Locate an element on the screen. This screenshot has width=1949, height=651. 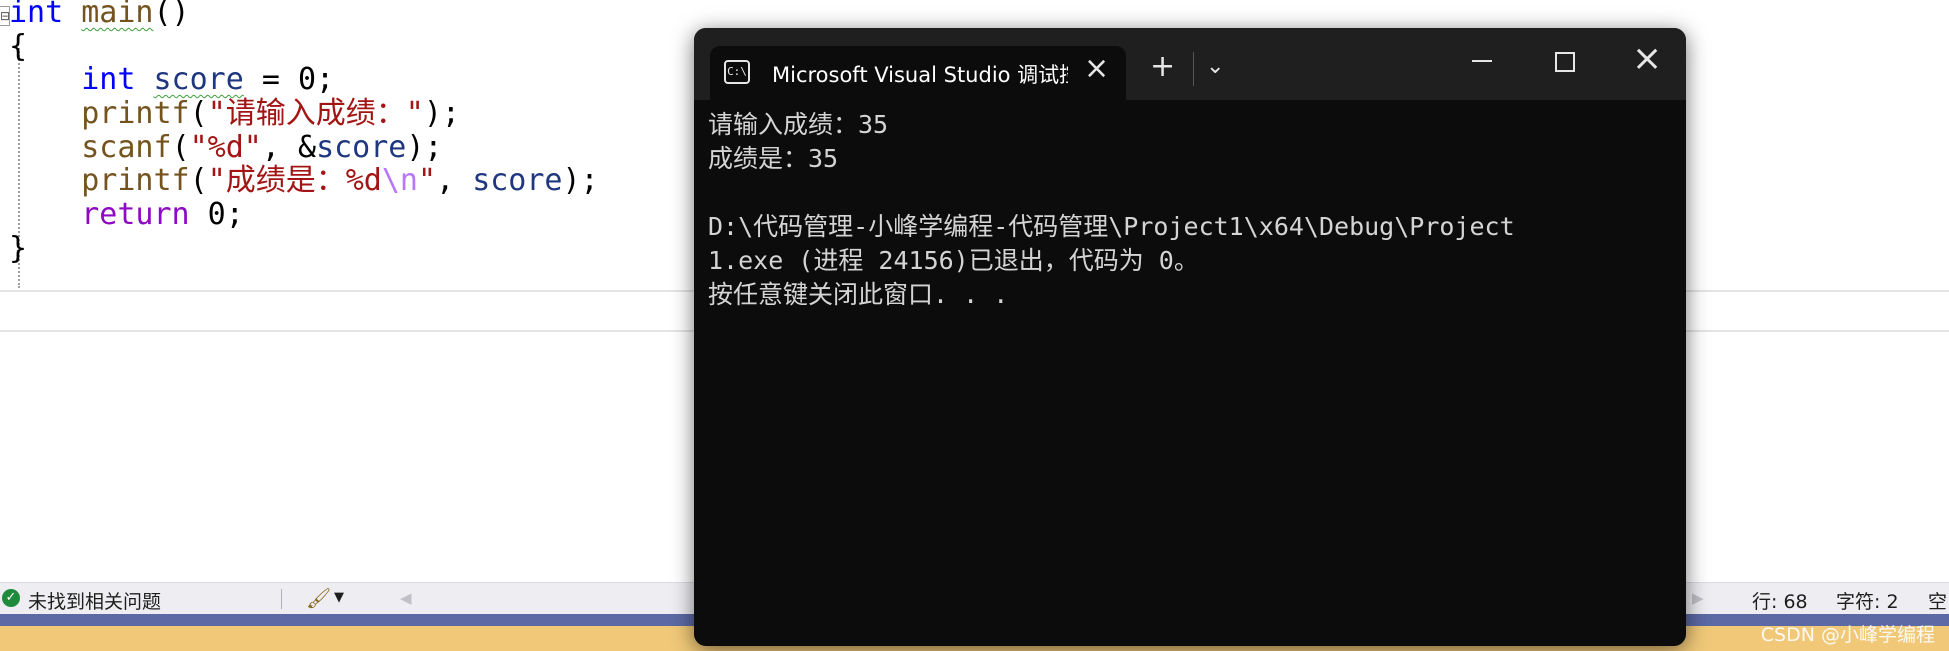
issues-status: 未找到相关问题 is located at coordinates (94, 600).